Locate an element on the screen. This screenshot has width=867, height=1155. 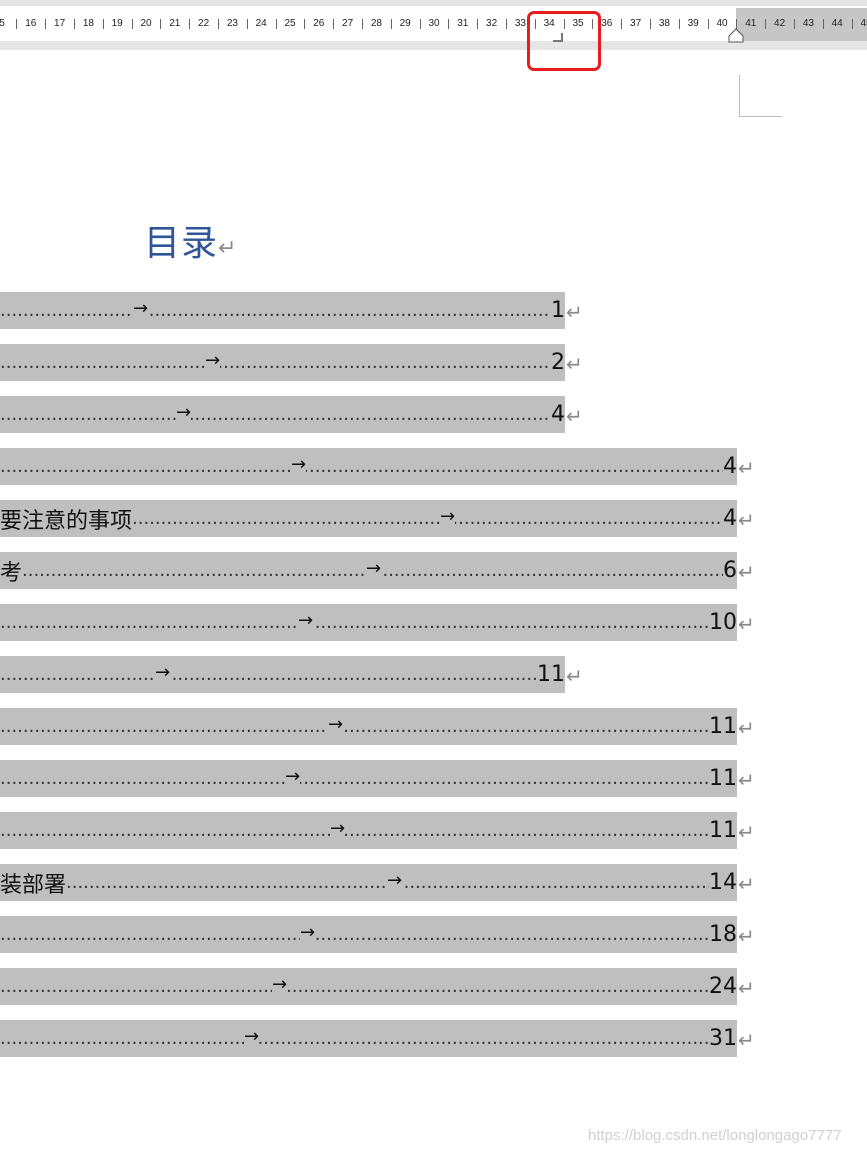
ruler-number: 39 is located at coordinates (693, 23).